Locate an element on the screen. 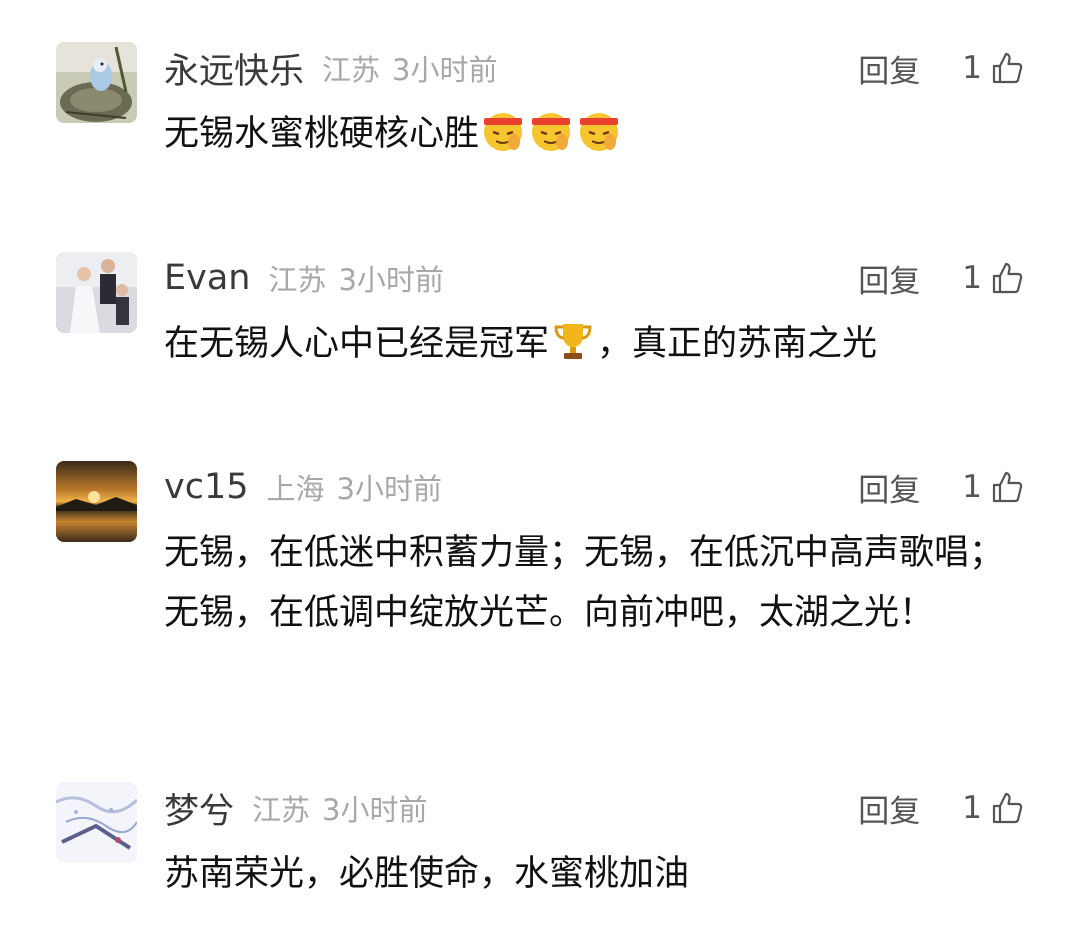  avatar-bird-image is located at coordinates (96, 82).